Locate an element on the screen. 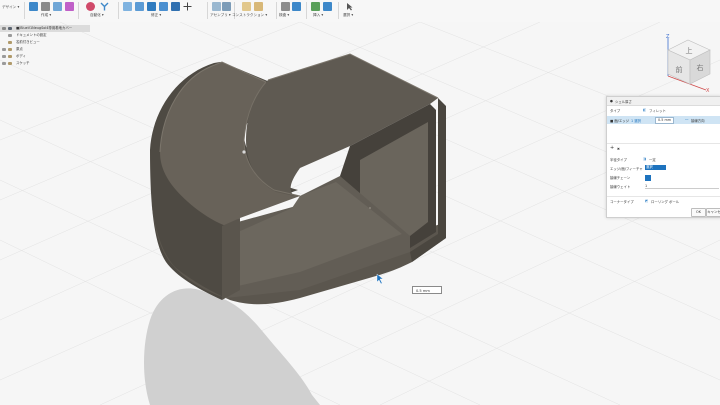  interference-icon is located at coordinates (296, 6).